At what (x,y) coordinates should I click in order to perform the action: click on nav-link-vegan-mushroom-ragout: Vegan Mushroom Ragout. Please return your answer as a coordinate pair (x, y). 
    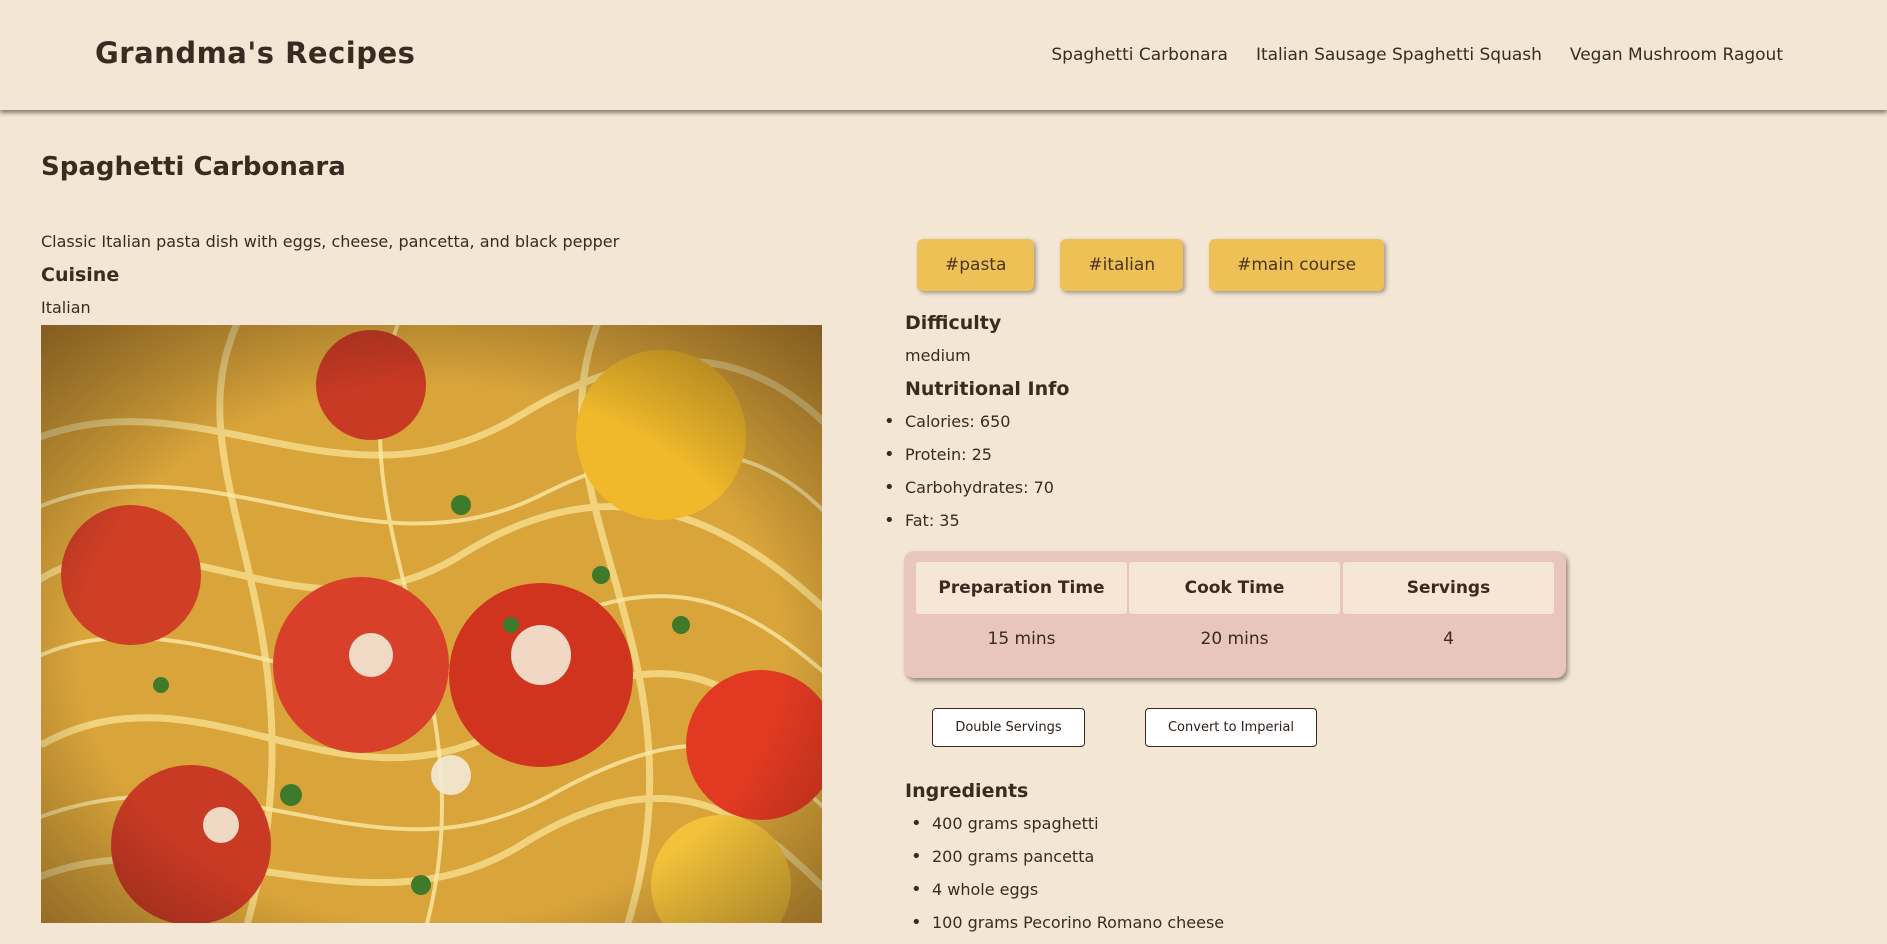
    Looking at the image, I should click on (1676, 55).